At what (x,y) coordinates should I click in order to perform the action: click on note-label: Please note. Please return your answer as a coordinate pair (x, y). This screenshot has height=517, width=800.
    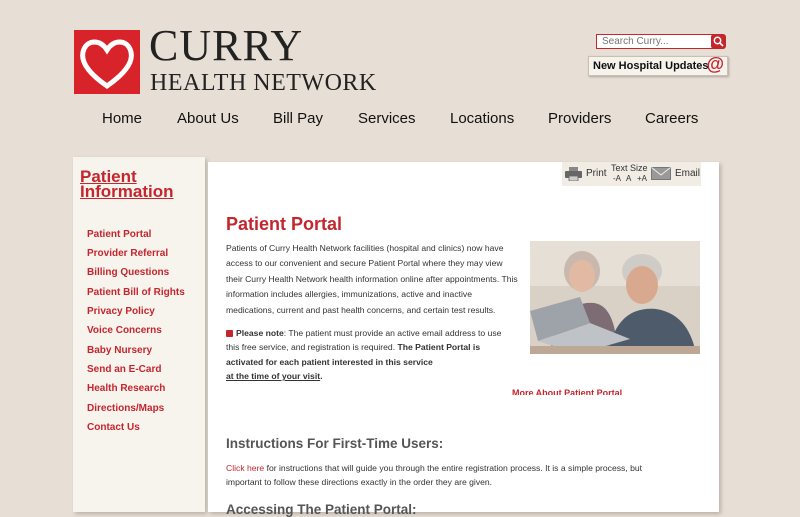
    Looking at the image, I should click on (260, 333).